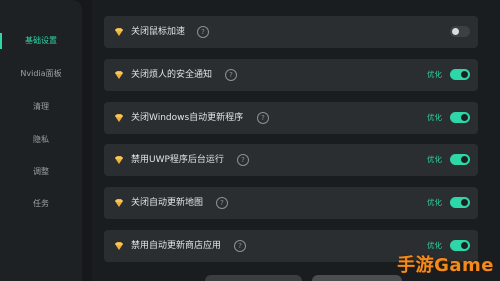 This screenshot has width=500, height=281. Describe the element at coordinates (41, 172) in the screenshot. I see `sidebar-item-adjust: 调整` at that location.